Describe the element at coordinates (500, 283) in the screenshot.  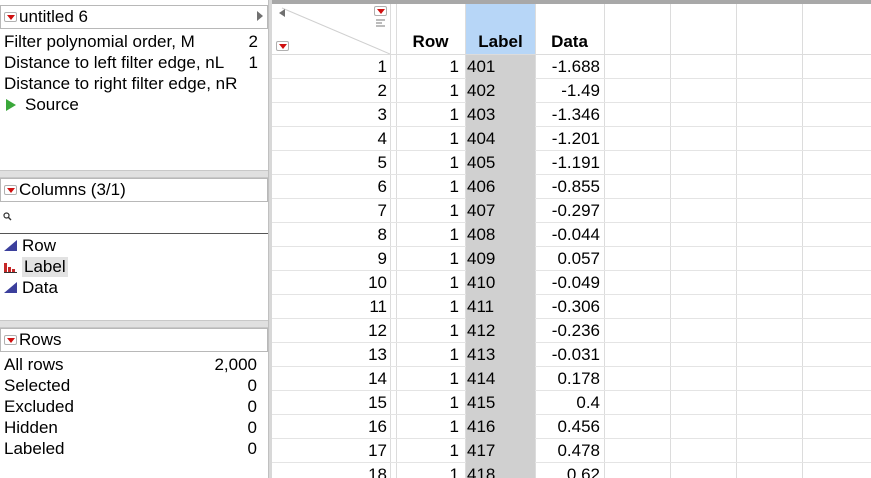
I see `cell-label: 410` at that location.